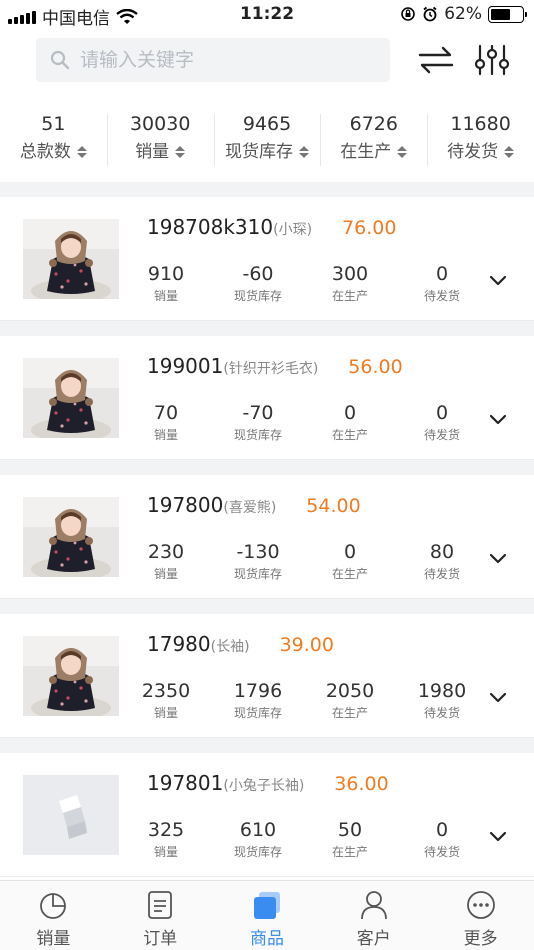 The image size is (534, 950). I want to click on stat-total-styles: 51 总款数, so click(53, 140).